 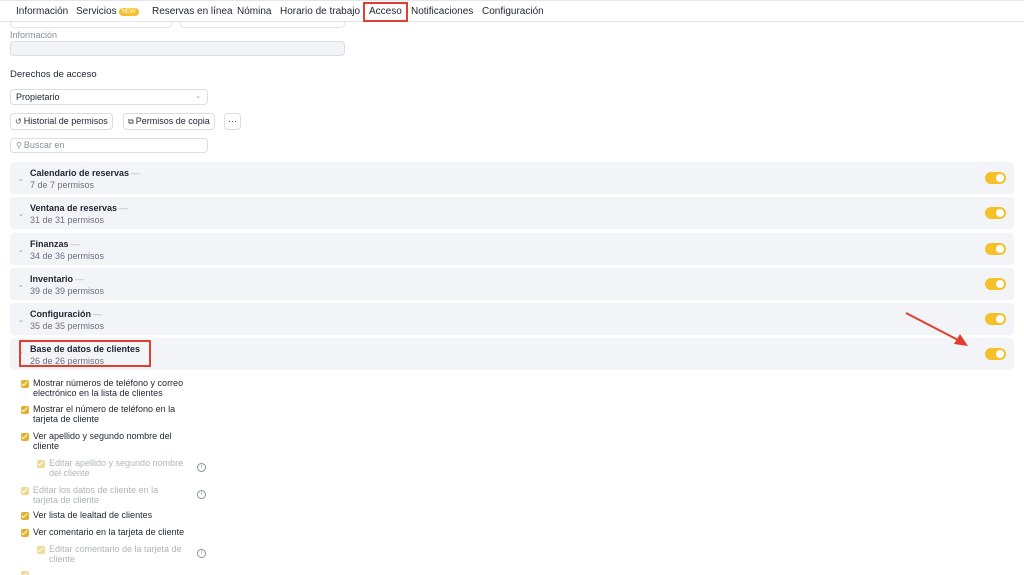 I want to click on tab-acceso: Acceso, so click(x=385, y=12).